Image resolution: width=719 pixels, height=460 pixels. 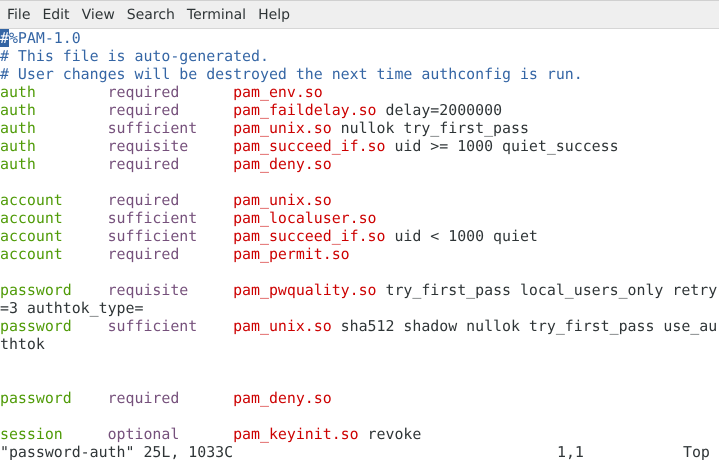 What do you see at coordinates (466, 236) in the screenshot?
I see `argument-text: uid < 1000 quiet` at bounding box center [466, 236].